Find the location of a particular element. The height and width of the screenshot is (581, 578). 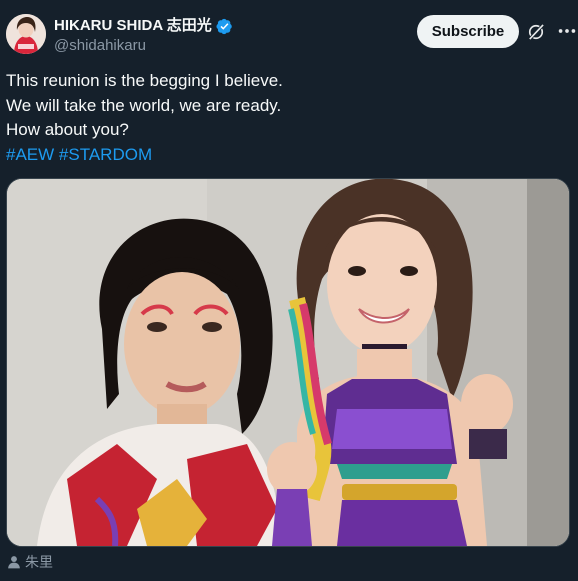

hashtag-link: #AEW is located at coordinates (30, 154).